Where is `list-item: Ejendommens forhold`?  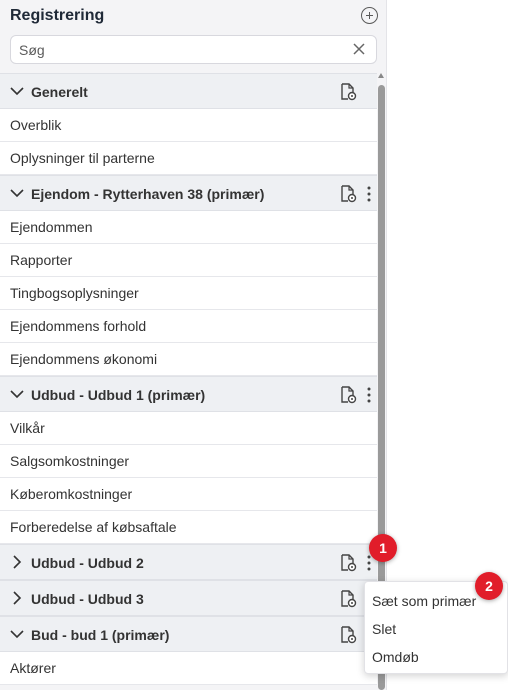
list-item: Ejendommens forhold is located at coordinates (188, 326).